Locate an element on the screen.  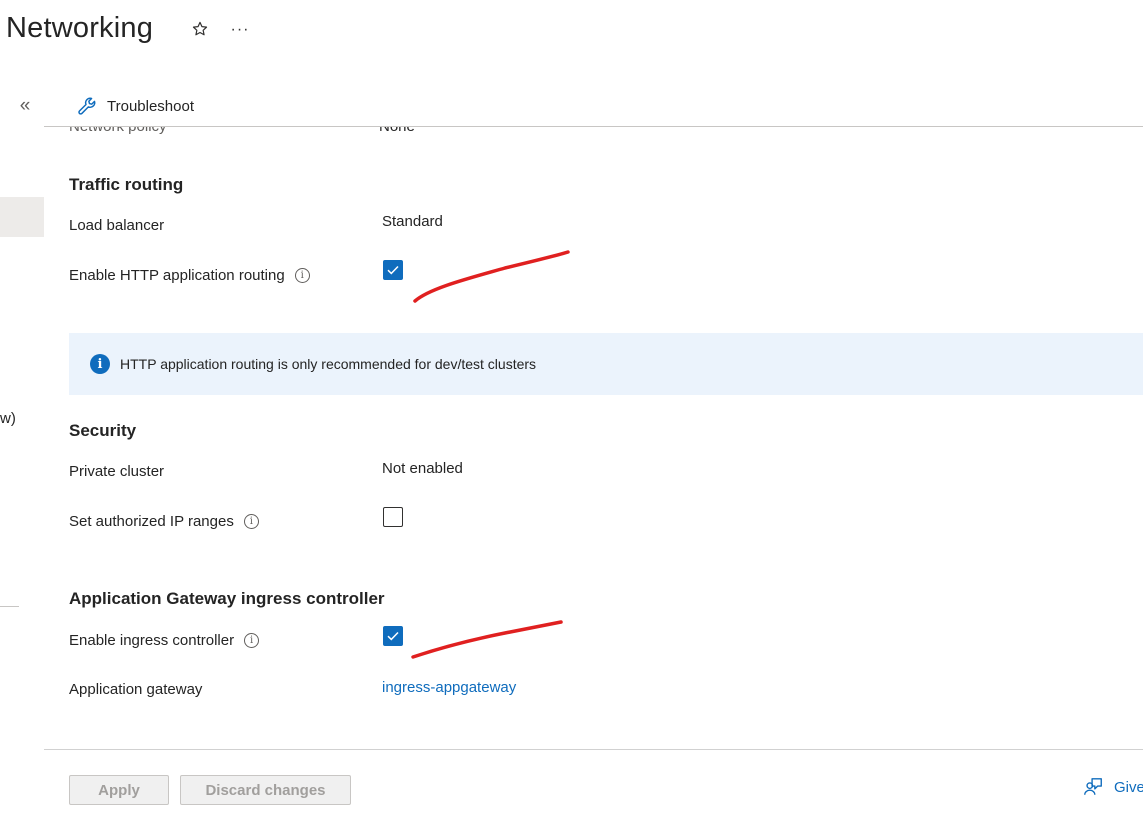
http-routing-label: Enable HTTP application routing i is located at coordinates (189, 275).